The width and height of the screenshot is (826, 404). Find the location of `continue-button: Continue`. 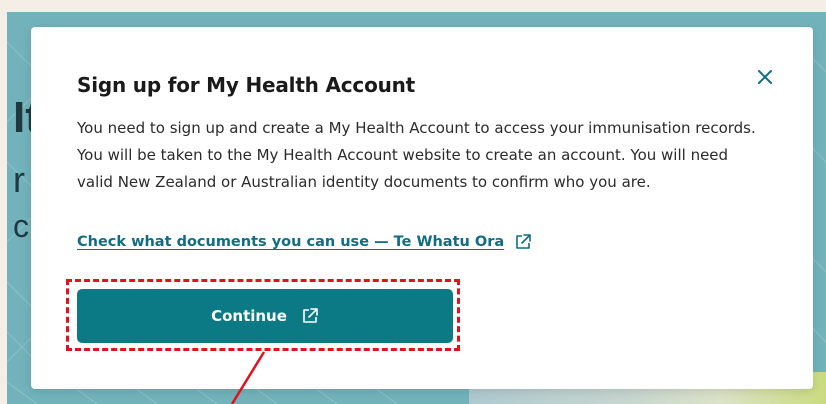

continue-button: Continue is located at coordinates (265, 316).